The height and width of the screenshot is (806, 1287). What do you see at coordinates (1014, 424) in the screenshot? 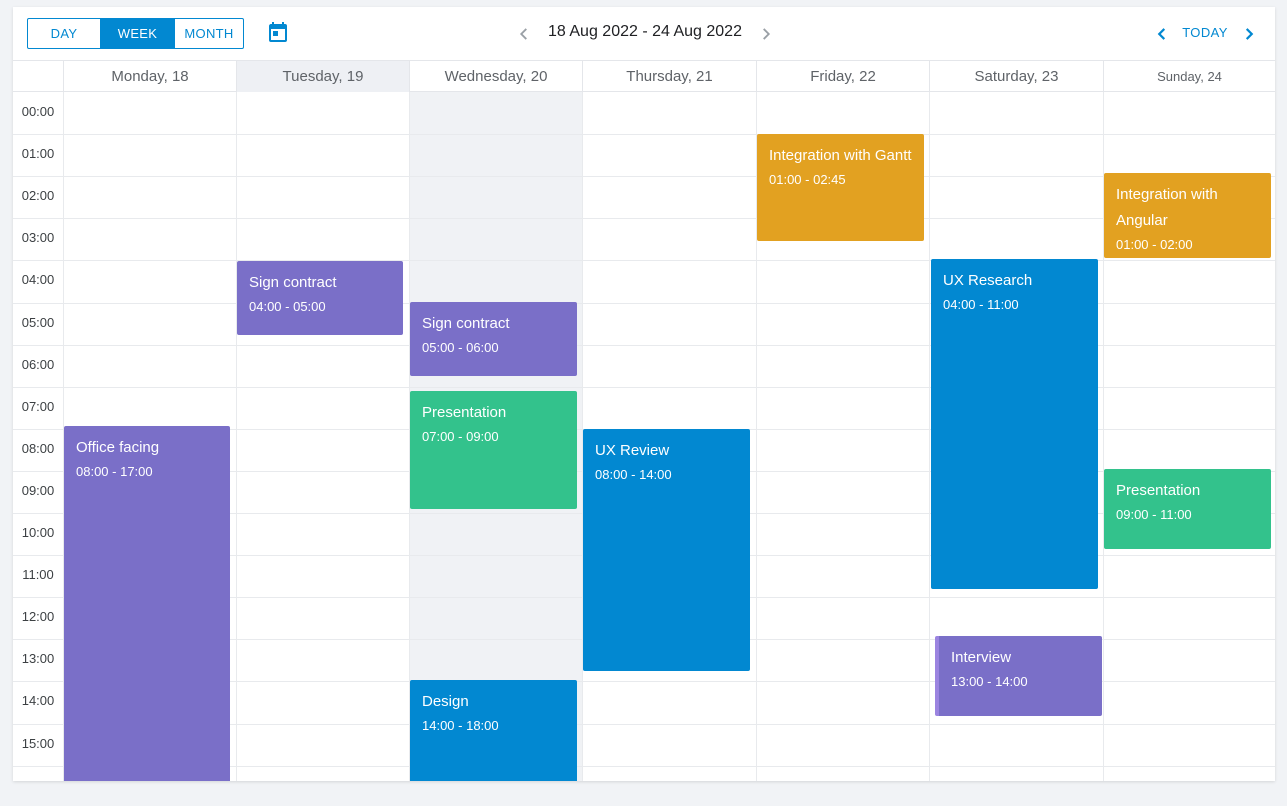
I see `event-ux-research: UX Research 04:00 - 11:00` at bounding box center [1014, 424].